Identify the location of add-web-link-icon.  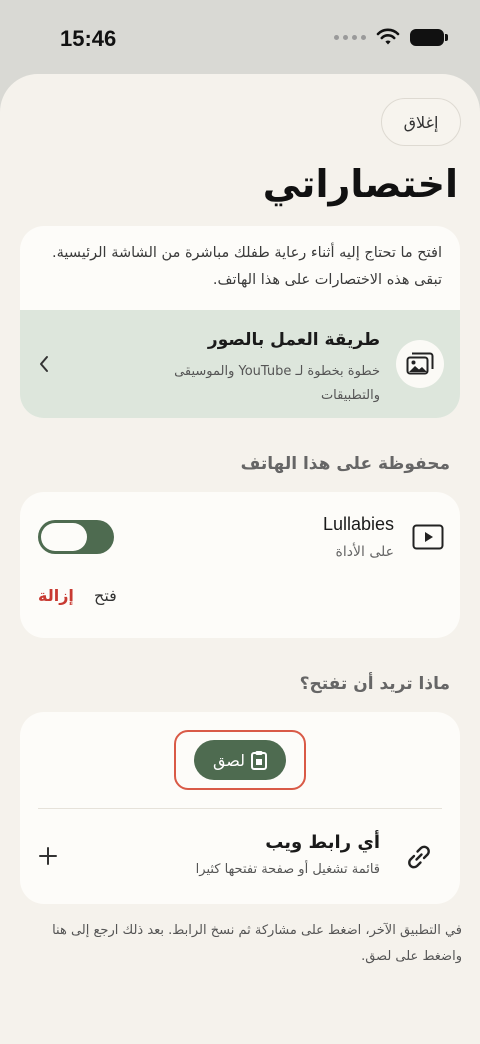
(48, 856).